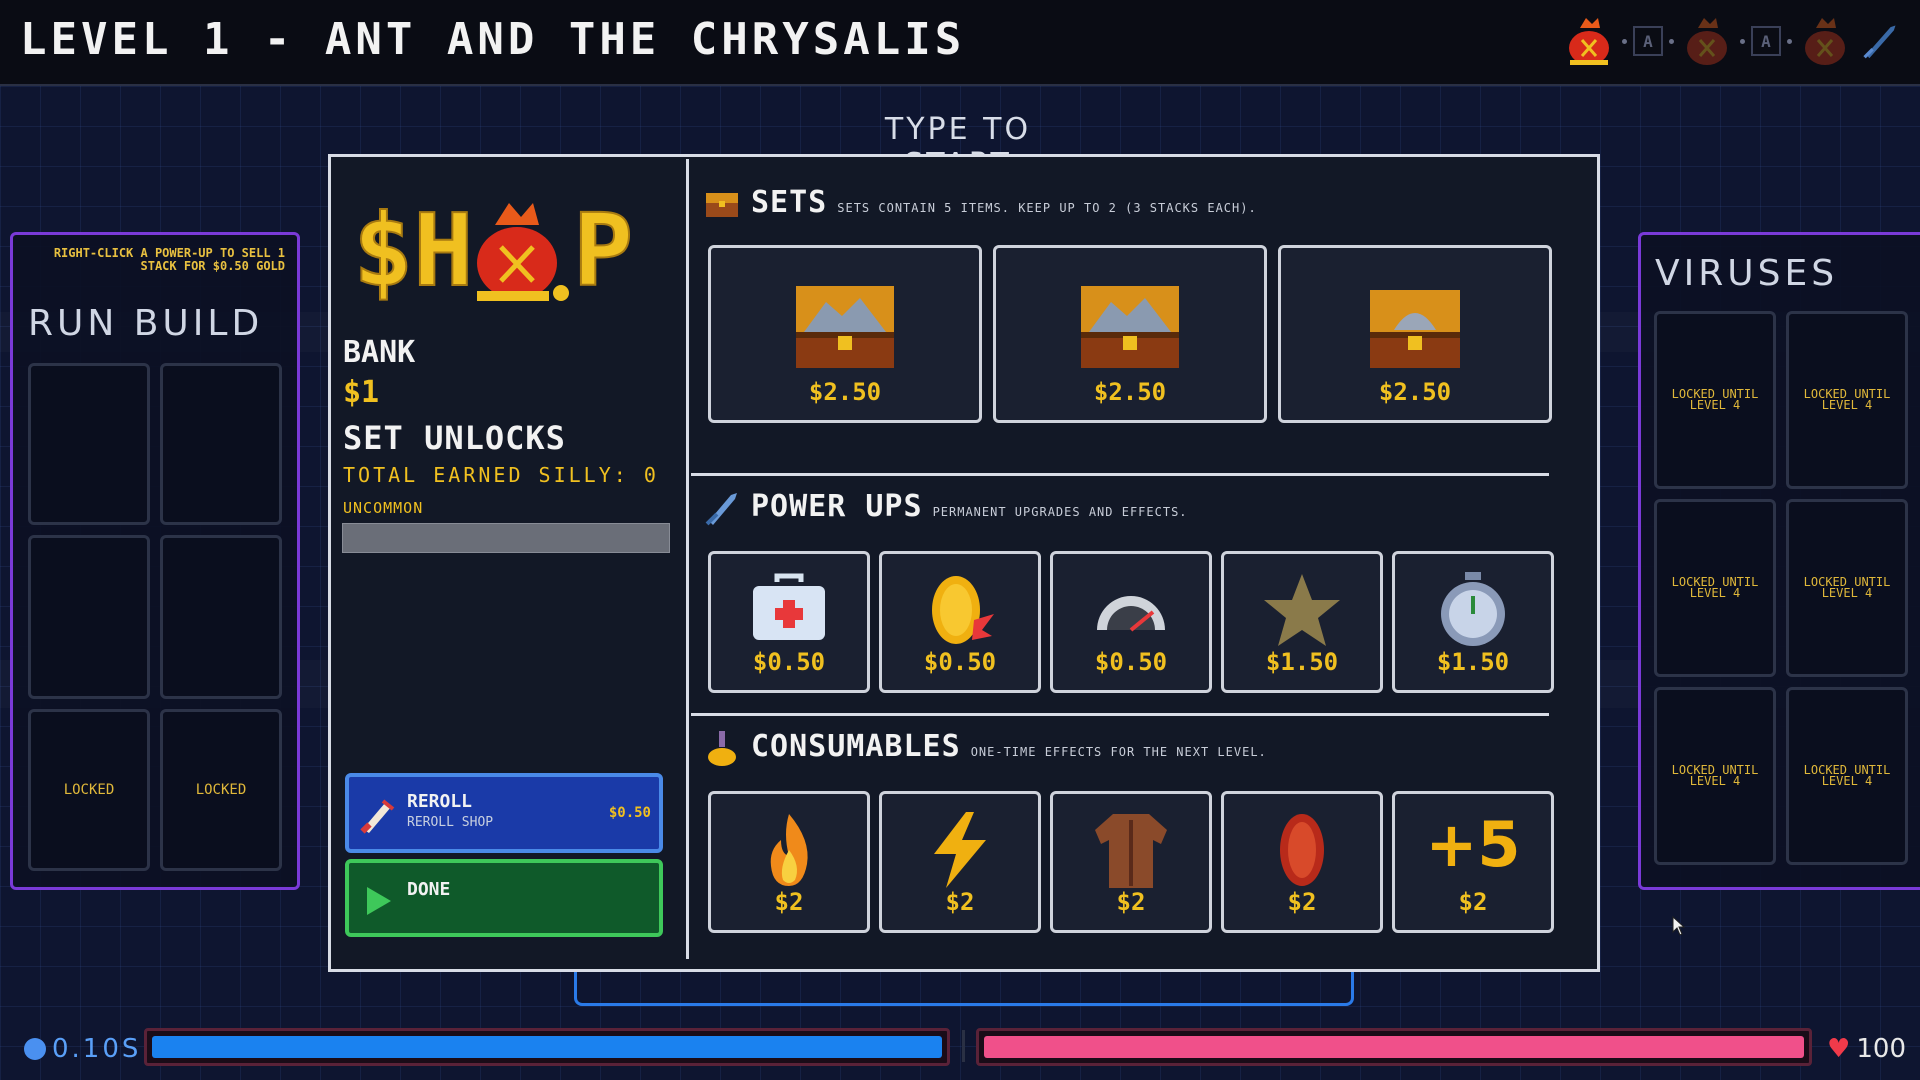  Describe the element at coordinates (964, 987) in the screenshot. I see `typing-frame` at that location.